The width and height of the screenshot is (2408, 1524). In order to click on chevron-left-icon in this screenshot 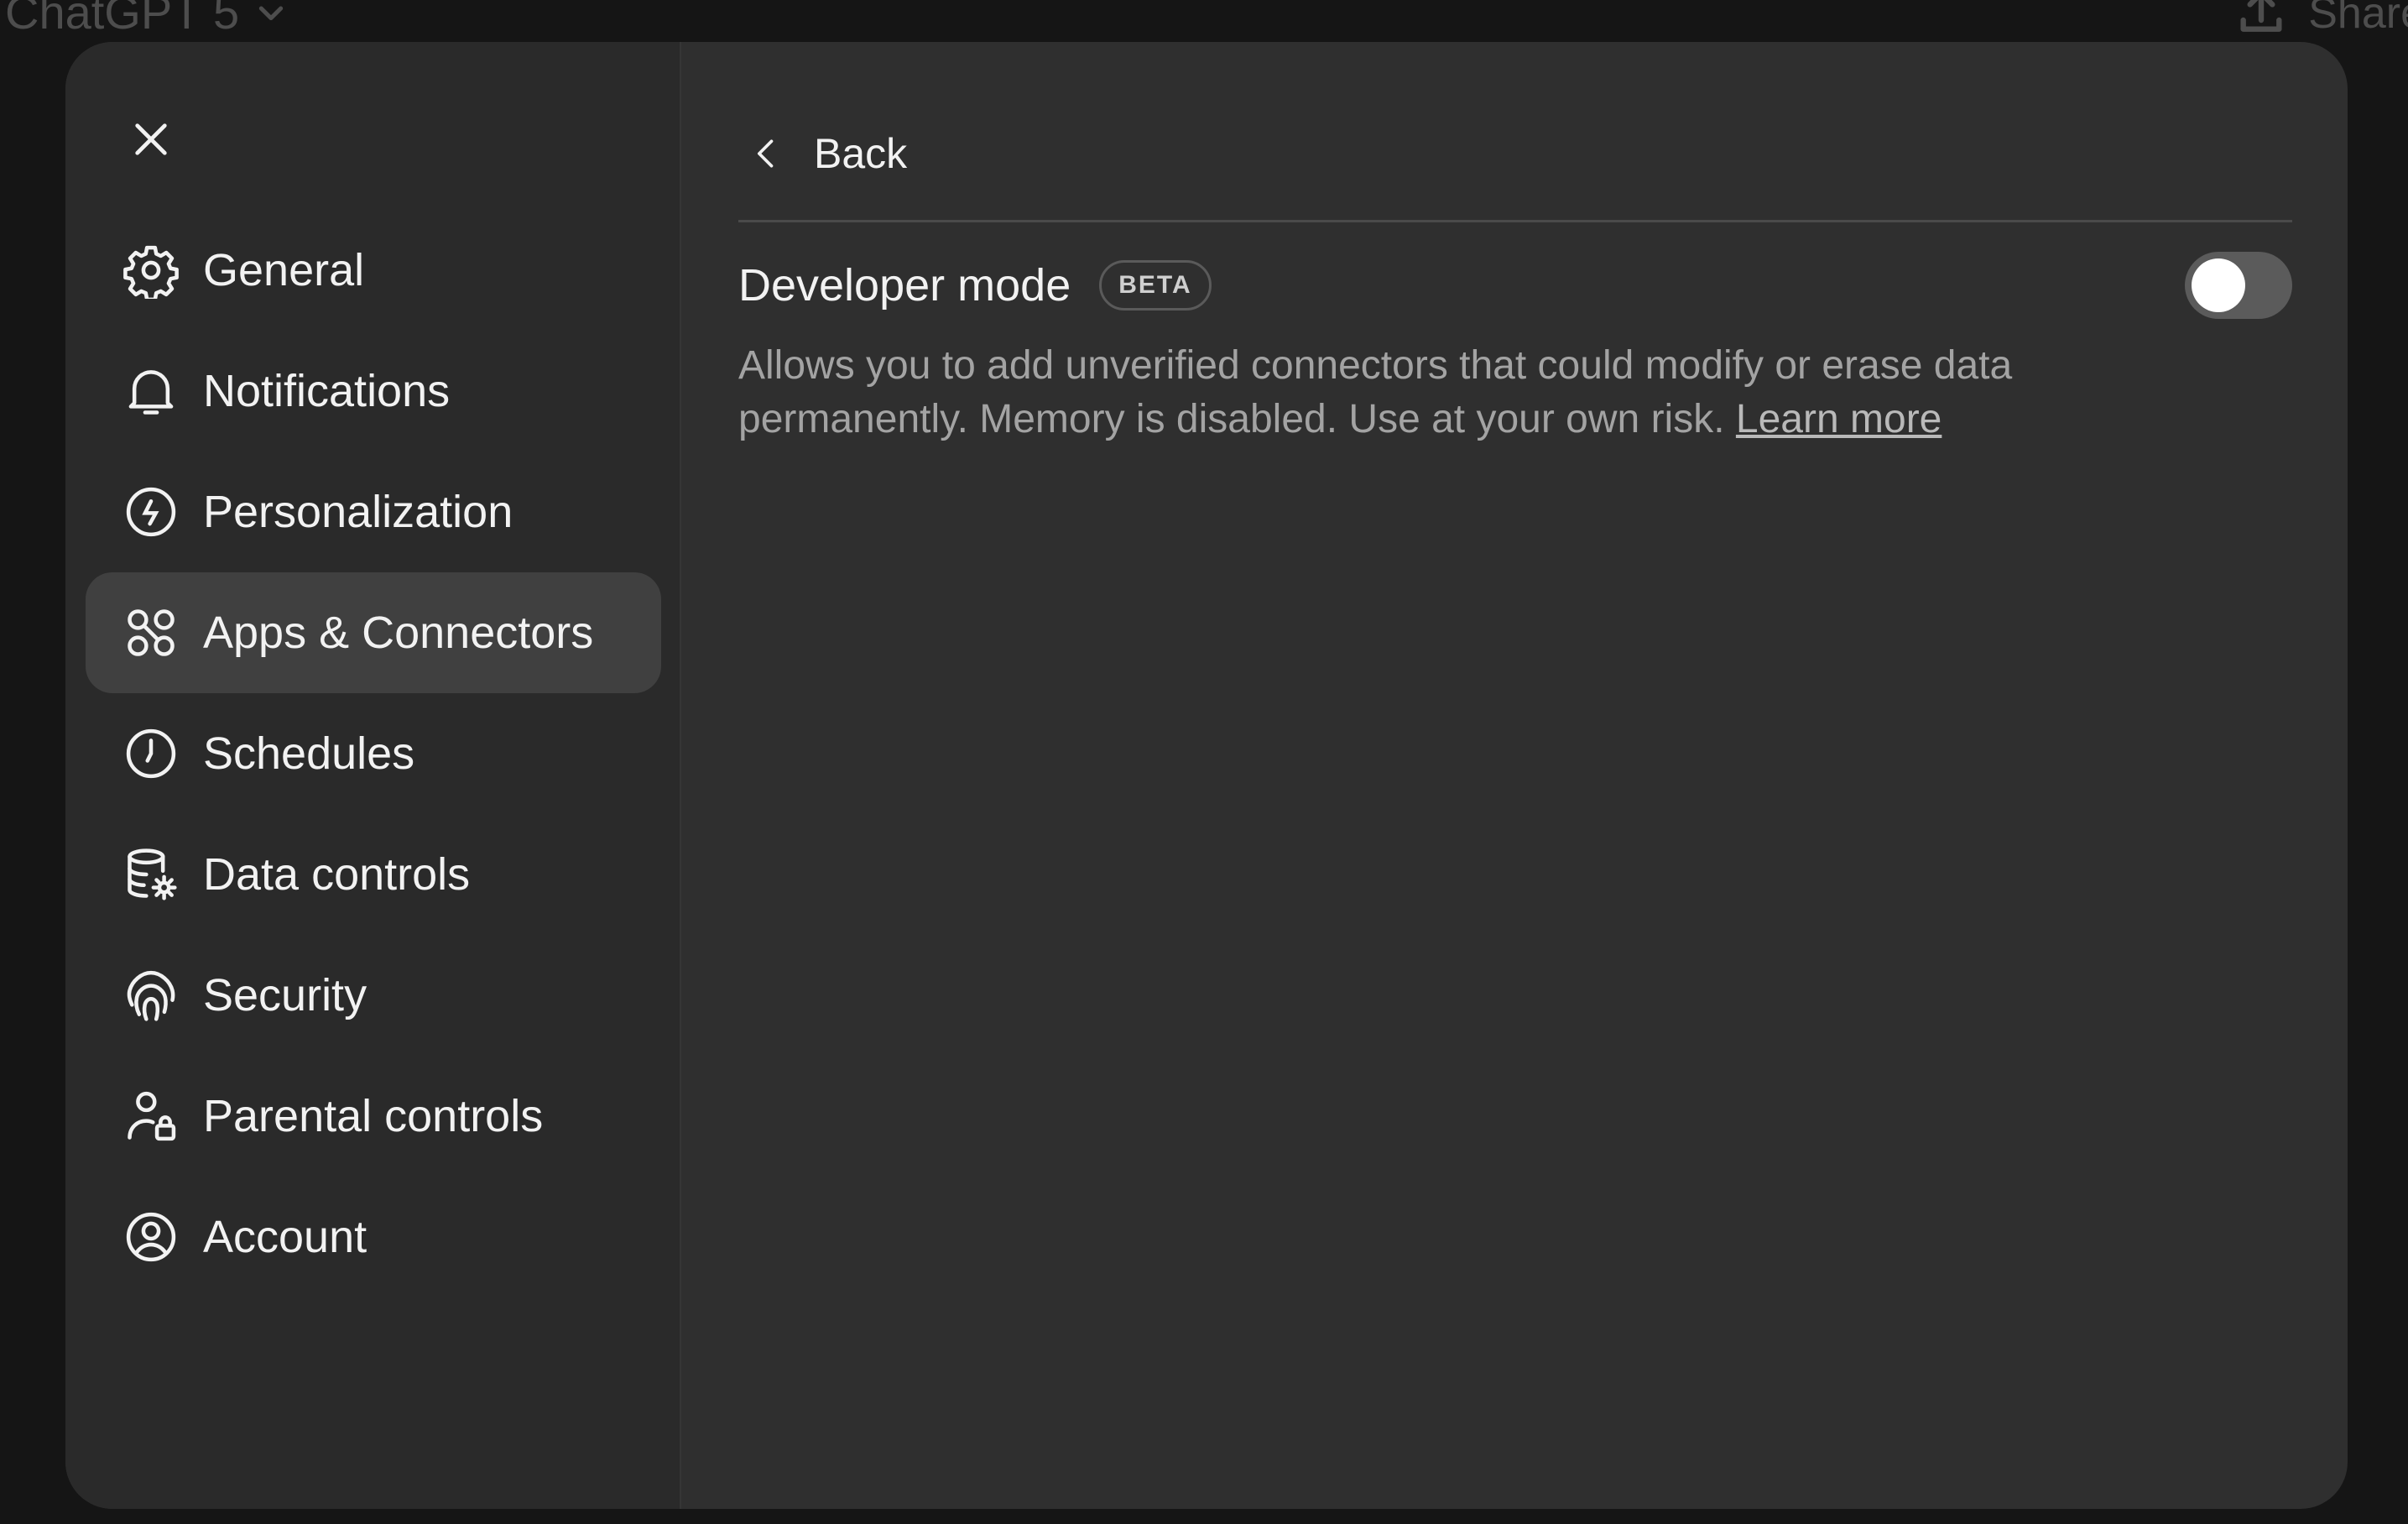, I will do `click(766, 153)`.